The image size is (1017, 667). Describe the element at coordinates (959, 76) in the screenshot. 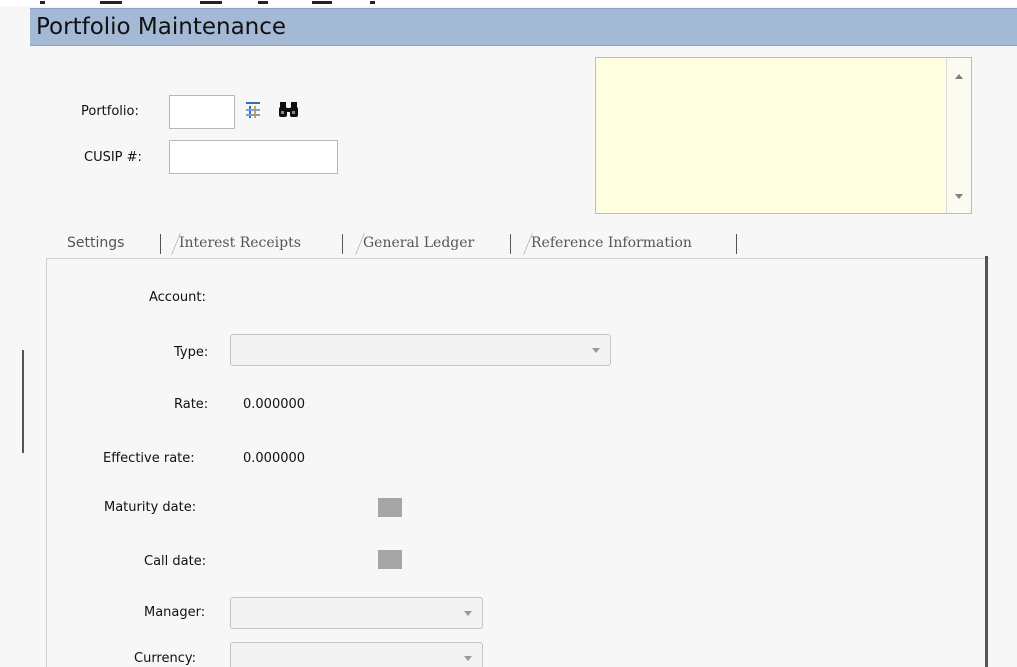

I see `scroll-up-arrow-icon` at that location.